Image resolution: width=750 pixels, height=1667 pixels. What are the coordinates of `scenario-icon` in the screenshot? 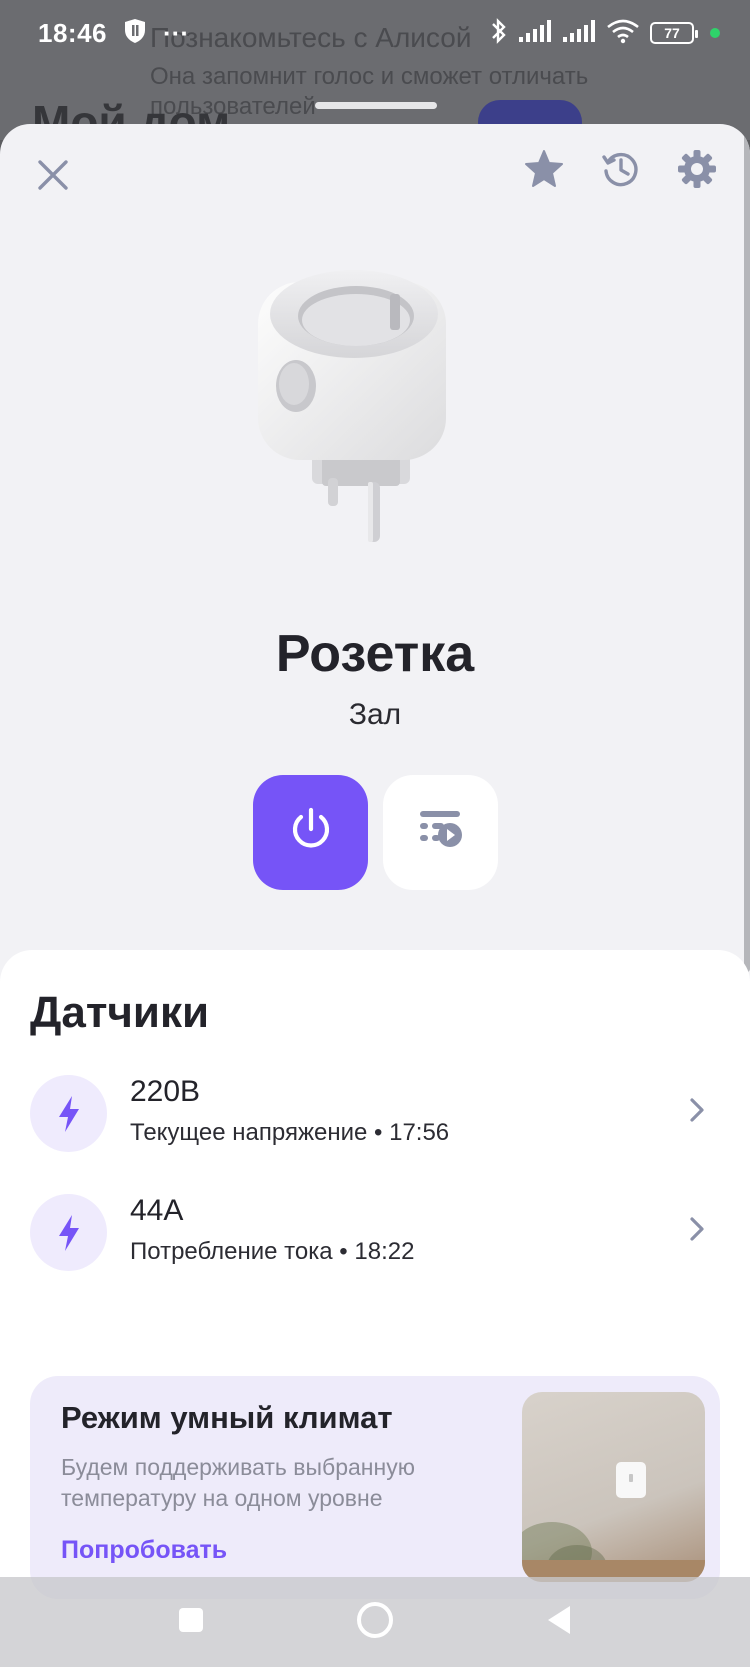 It's located at (441, 832).